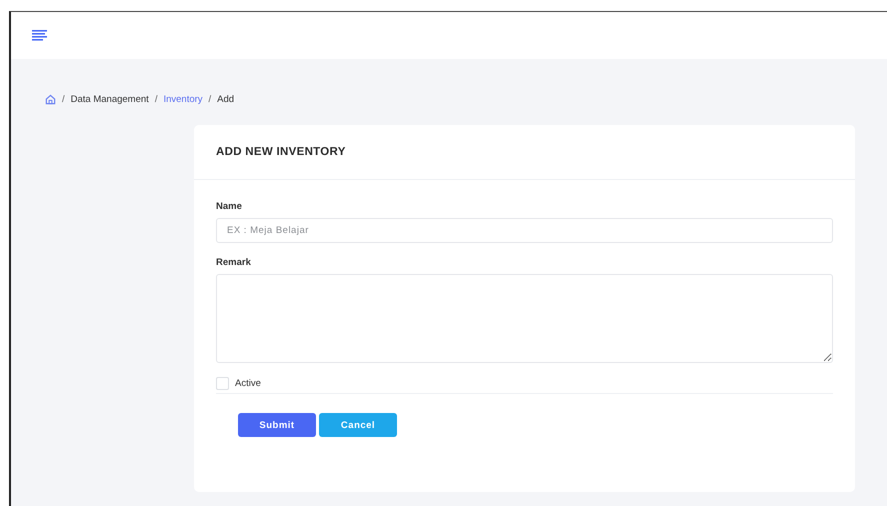 Image resolution: width=887 pixels, height=506 pixels. Describe the element at coordinates (234, 262) in the screenshot. I see `field-label: Remark` at that location.